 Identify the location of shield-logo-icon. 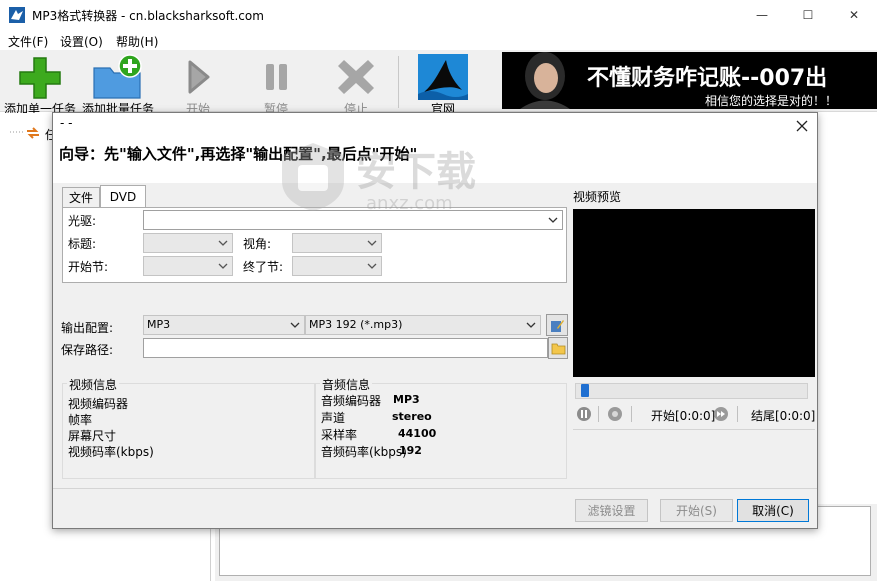
(313, 177).